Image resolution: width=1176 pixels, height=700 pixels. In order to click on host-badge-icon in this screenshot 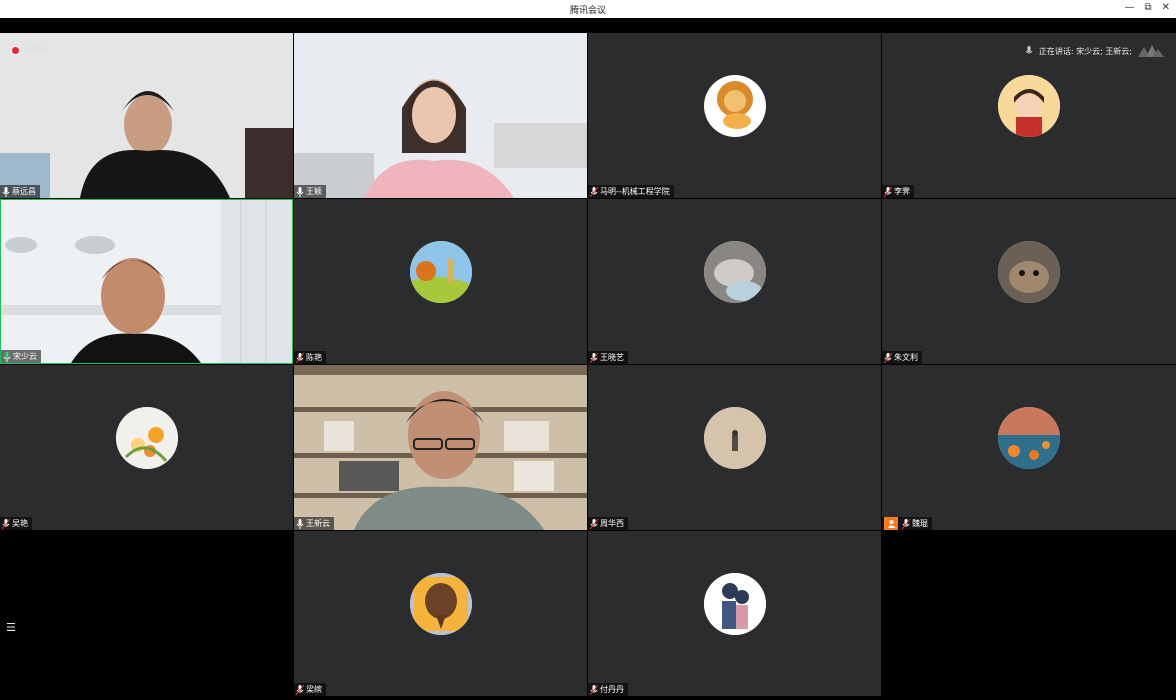, I will do `click(891, 523)`.